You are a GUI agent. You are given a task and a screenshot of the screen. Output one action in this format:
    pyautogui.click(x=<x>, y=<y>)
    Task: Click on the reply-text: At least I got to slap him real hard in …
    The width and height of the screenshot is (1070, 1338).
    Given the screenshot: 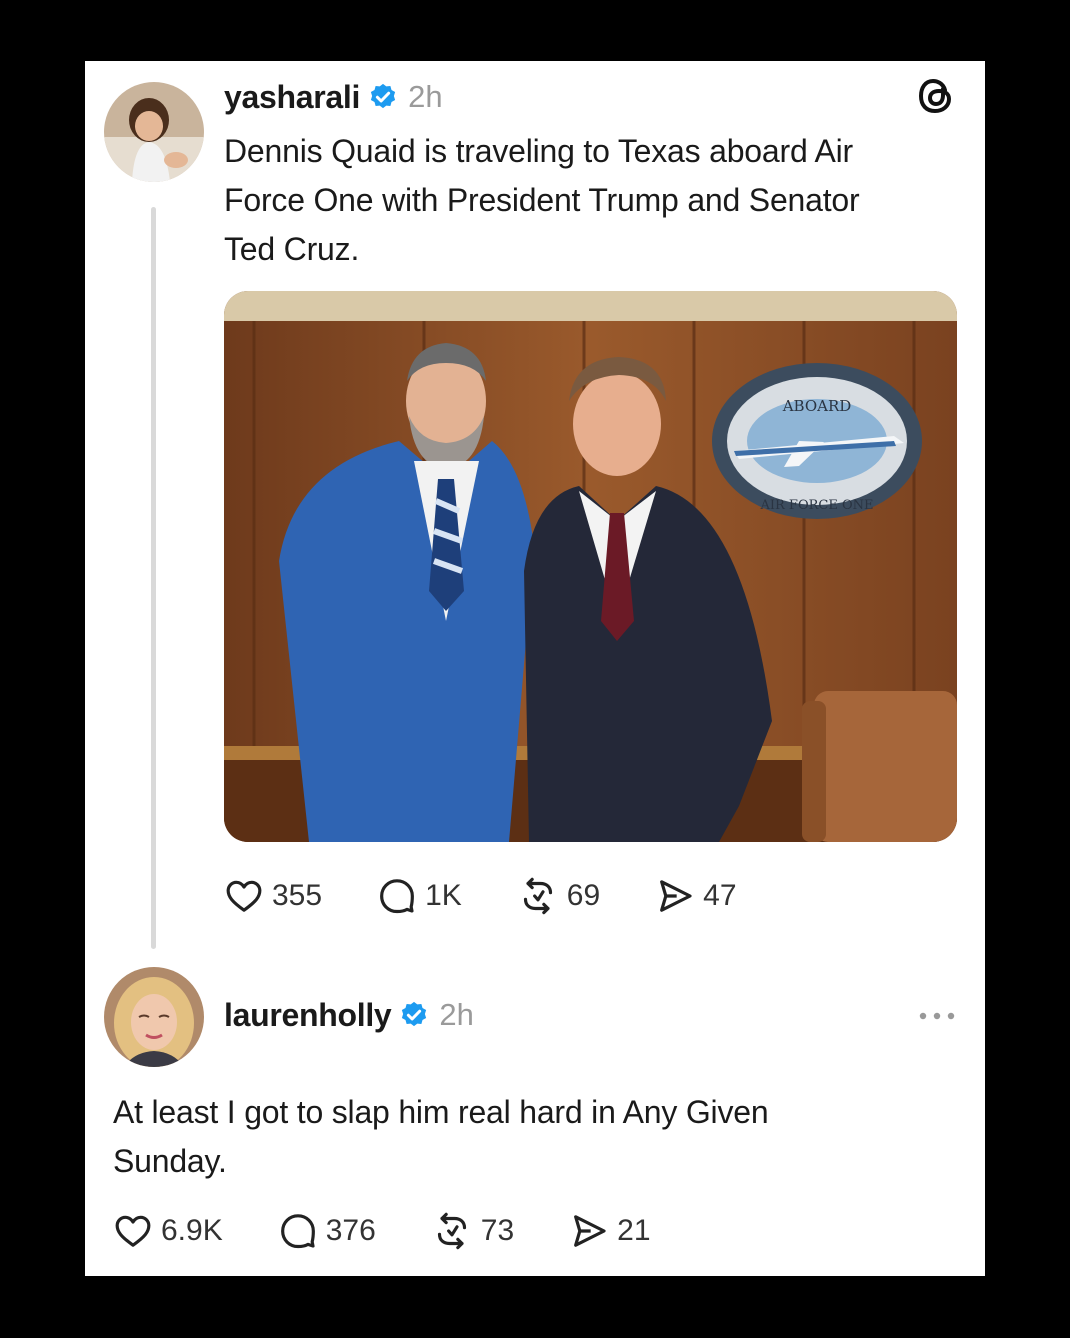 What is the action you would take?
    pyautogui.click(x=441, y=1137)
    